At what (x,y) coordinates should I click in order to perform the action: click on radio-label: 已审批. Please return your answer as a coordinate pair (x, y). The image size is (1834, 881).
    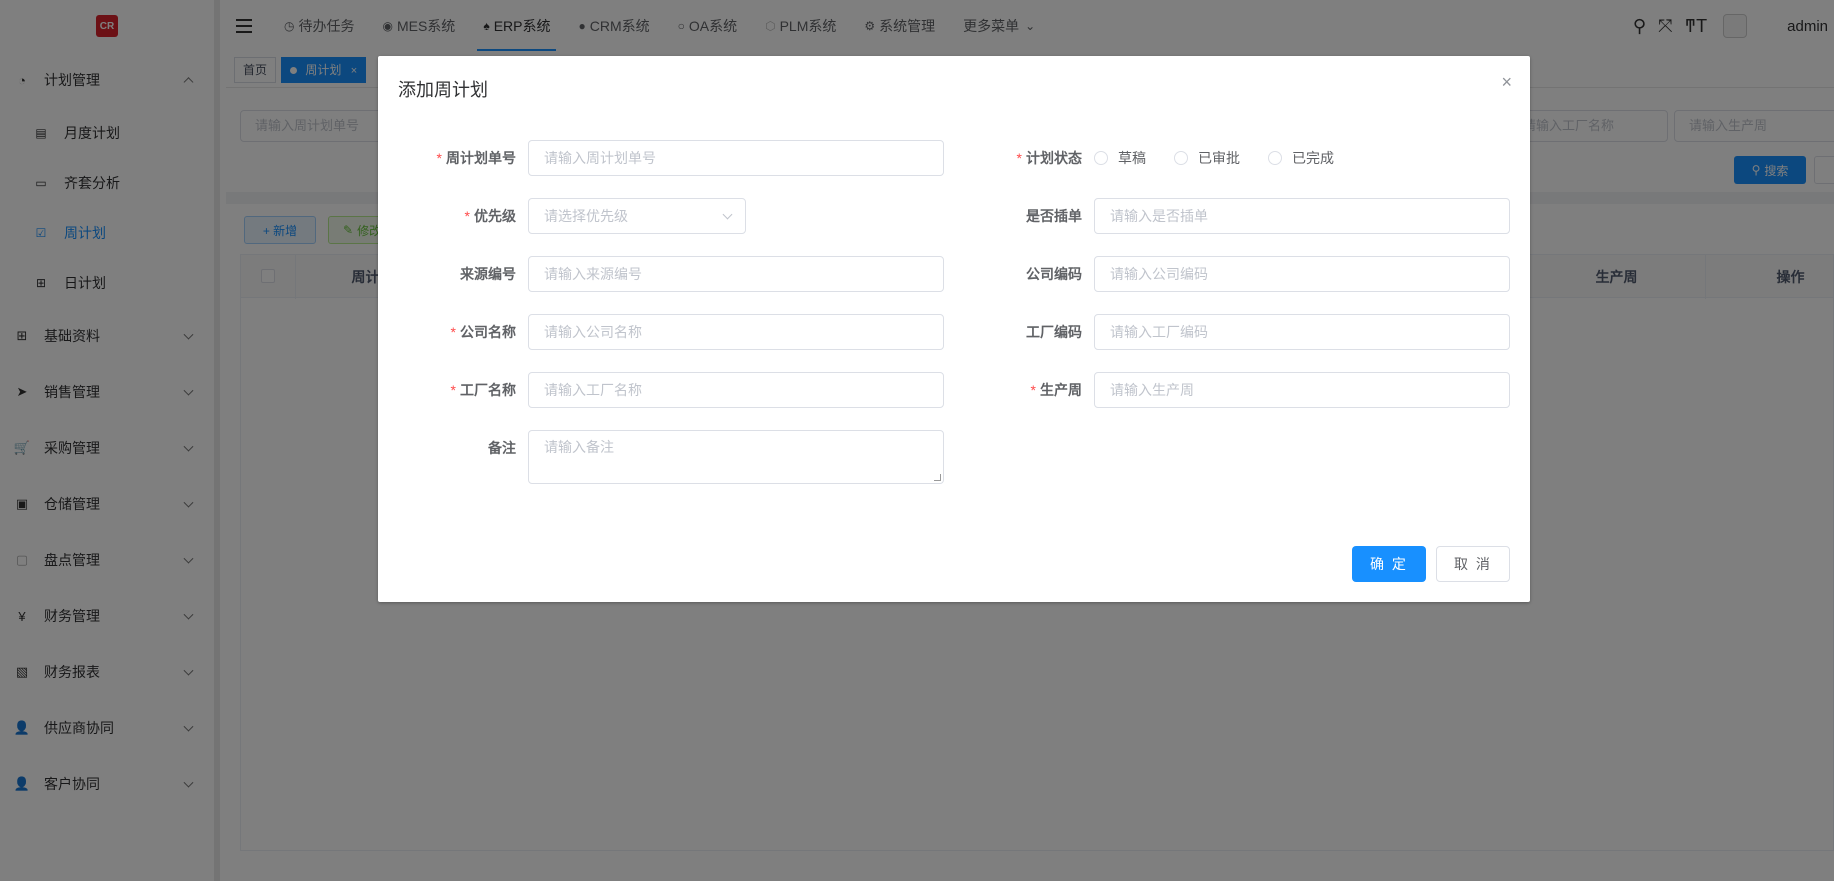
    Looking at the image, I should click on (1219, 158).